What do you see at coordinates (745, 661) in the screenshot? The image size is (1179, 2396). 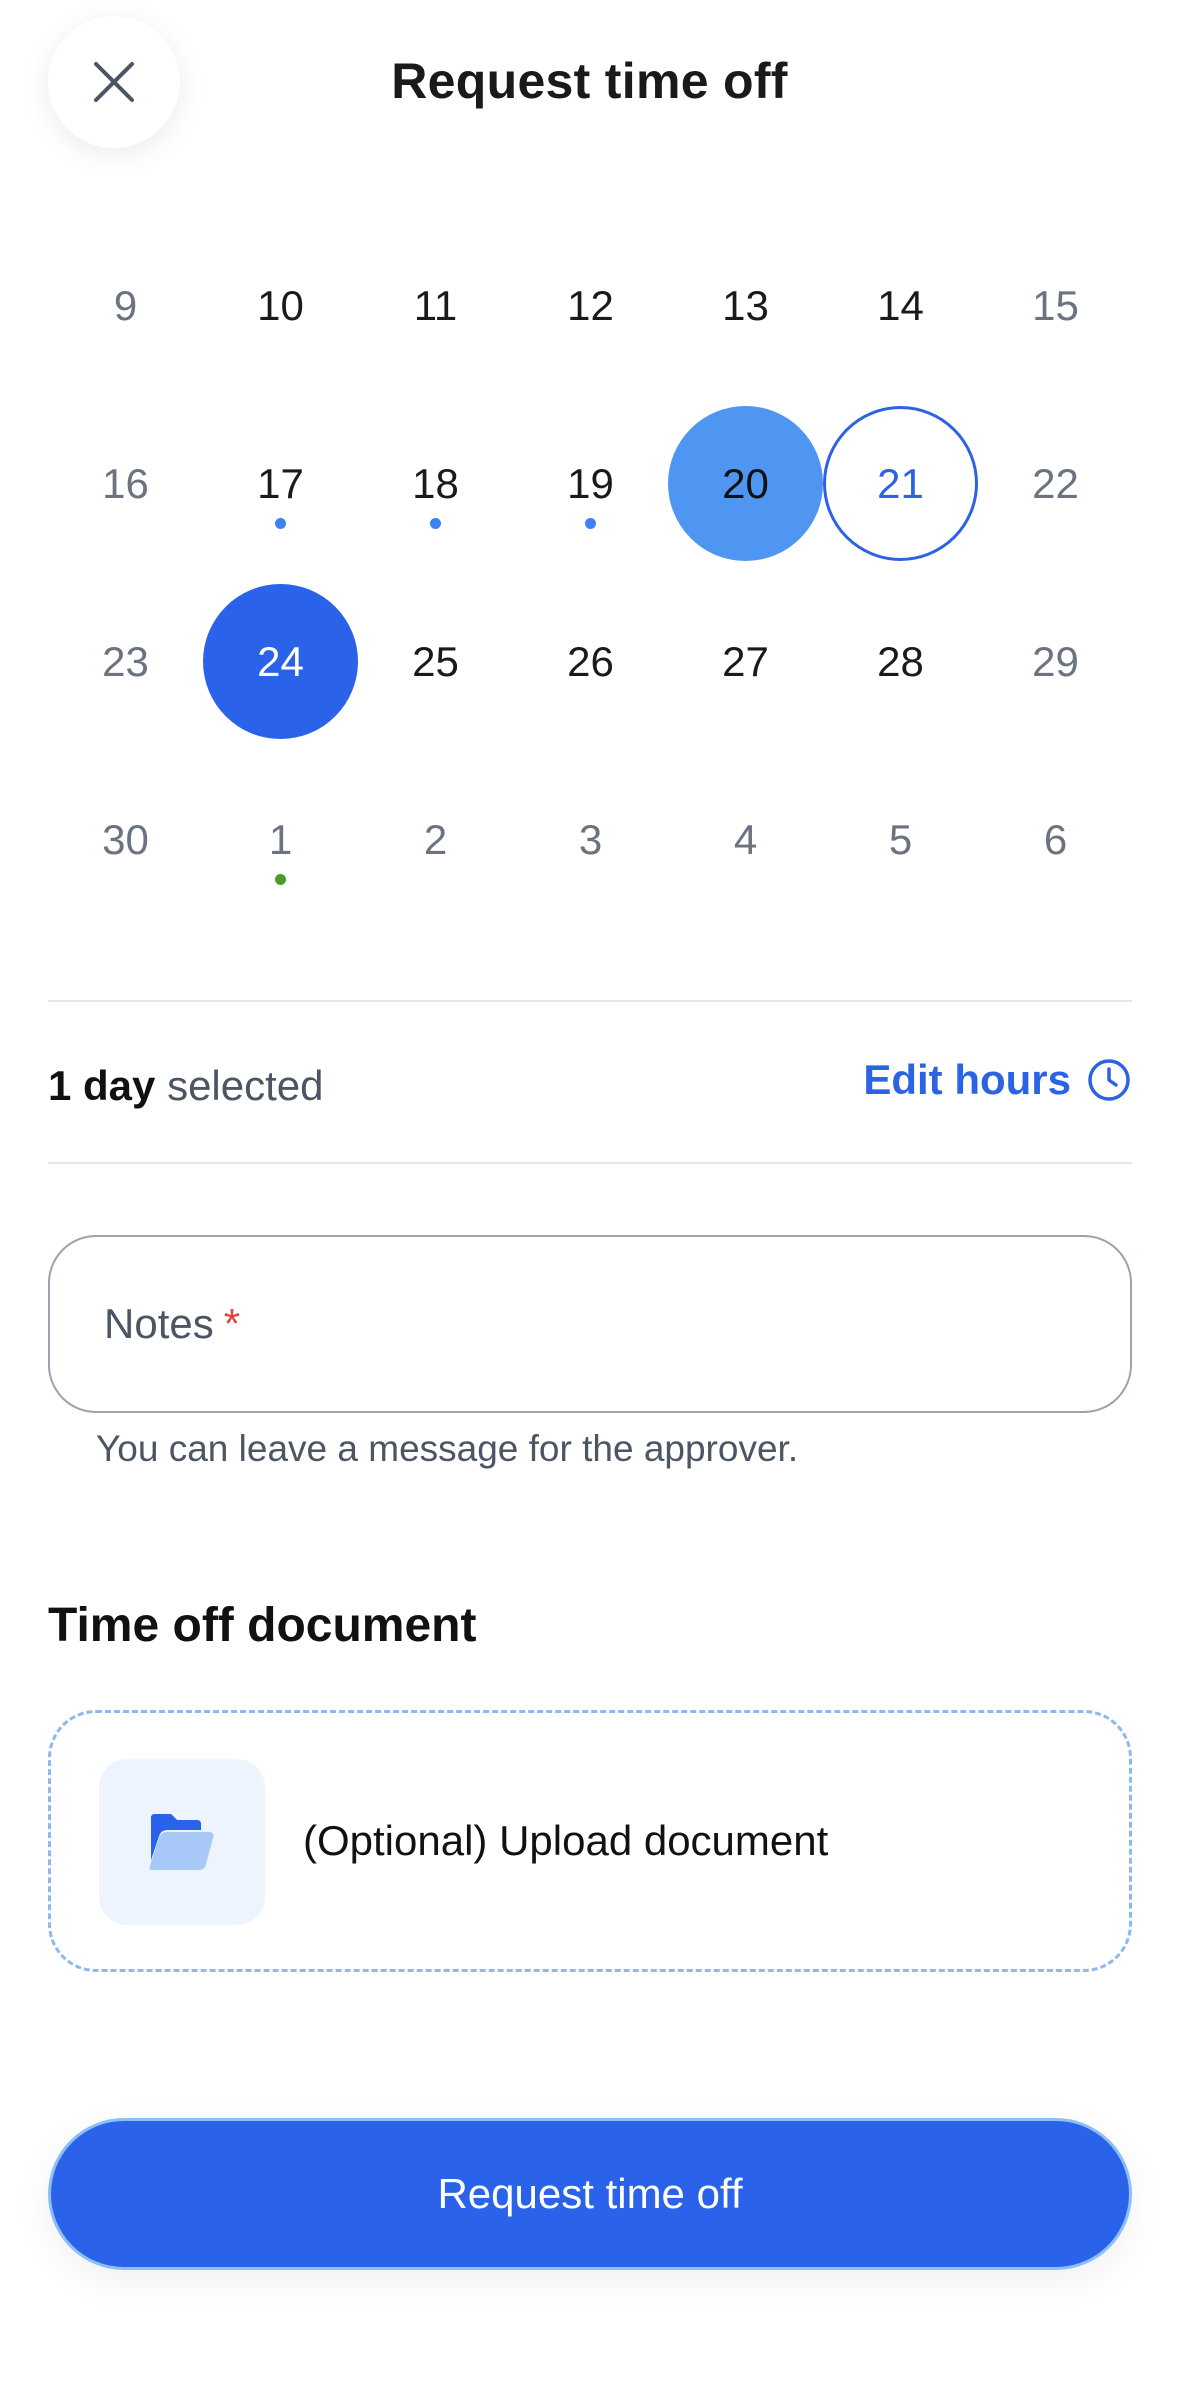 I see `calendar-day: 27` at bounding box center [745, 661].